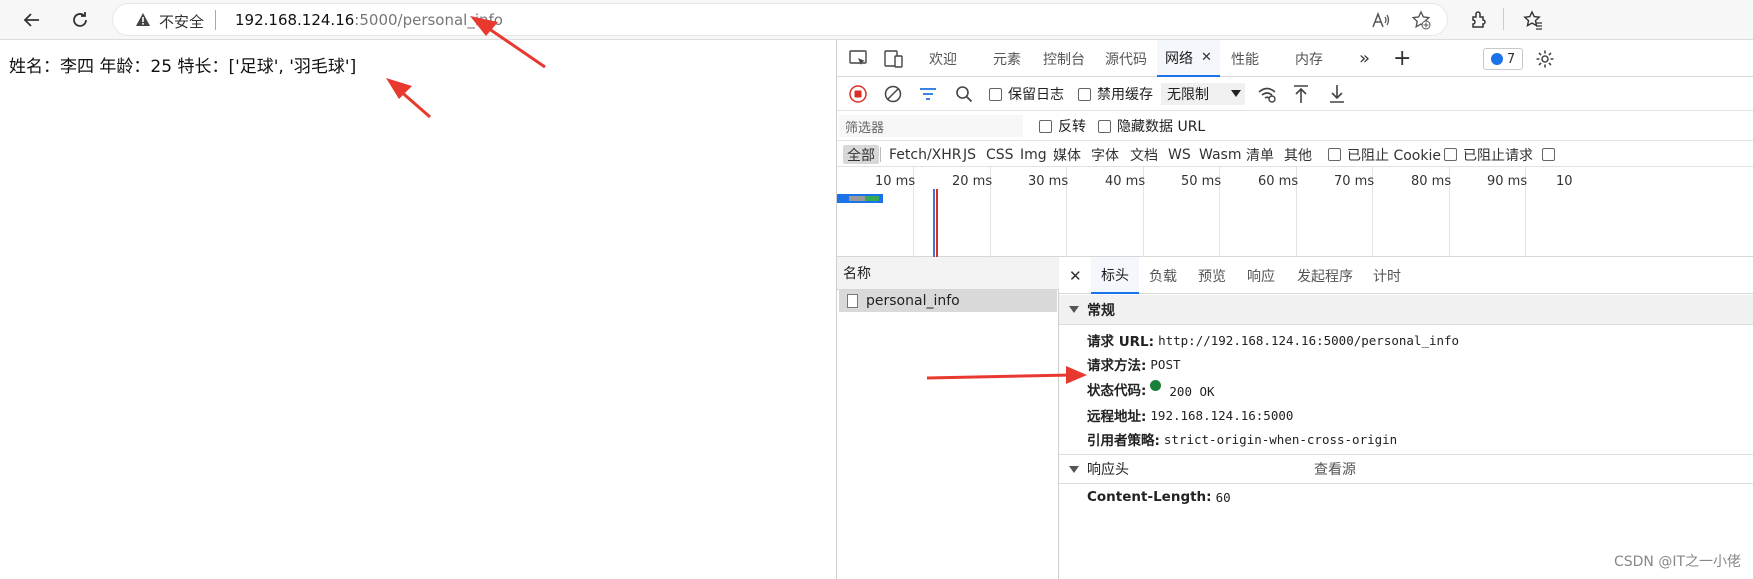 This screenshot has height=579, width=1753. I want to click on arrow-annotation-content, so click(408, 98).